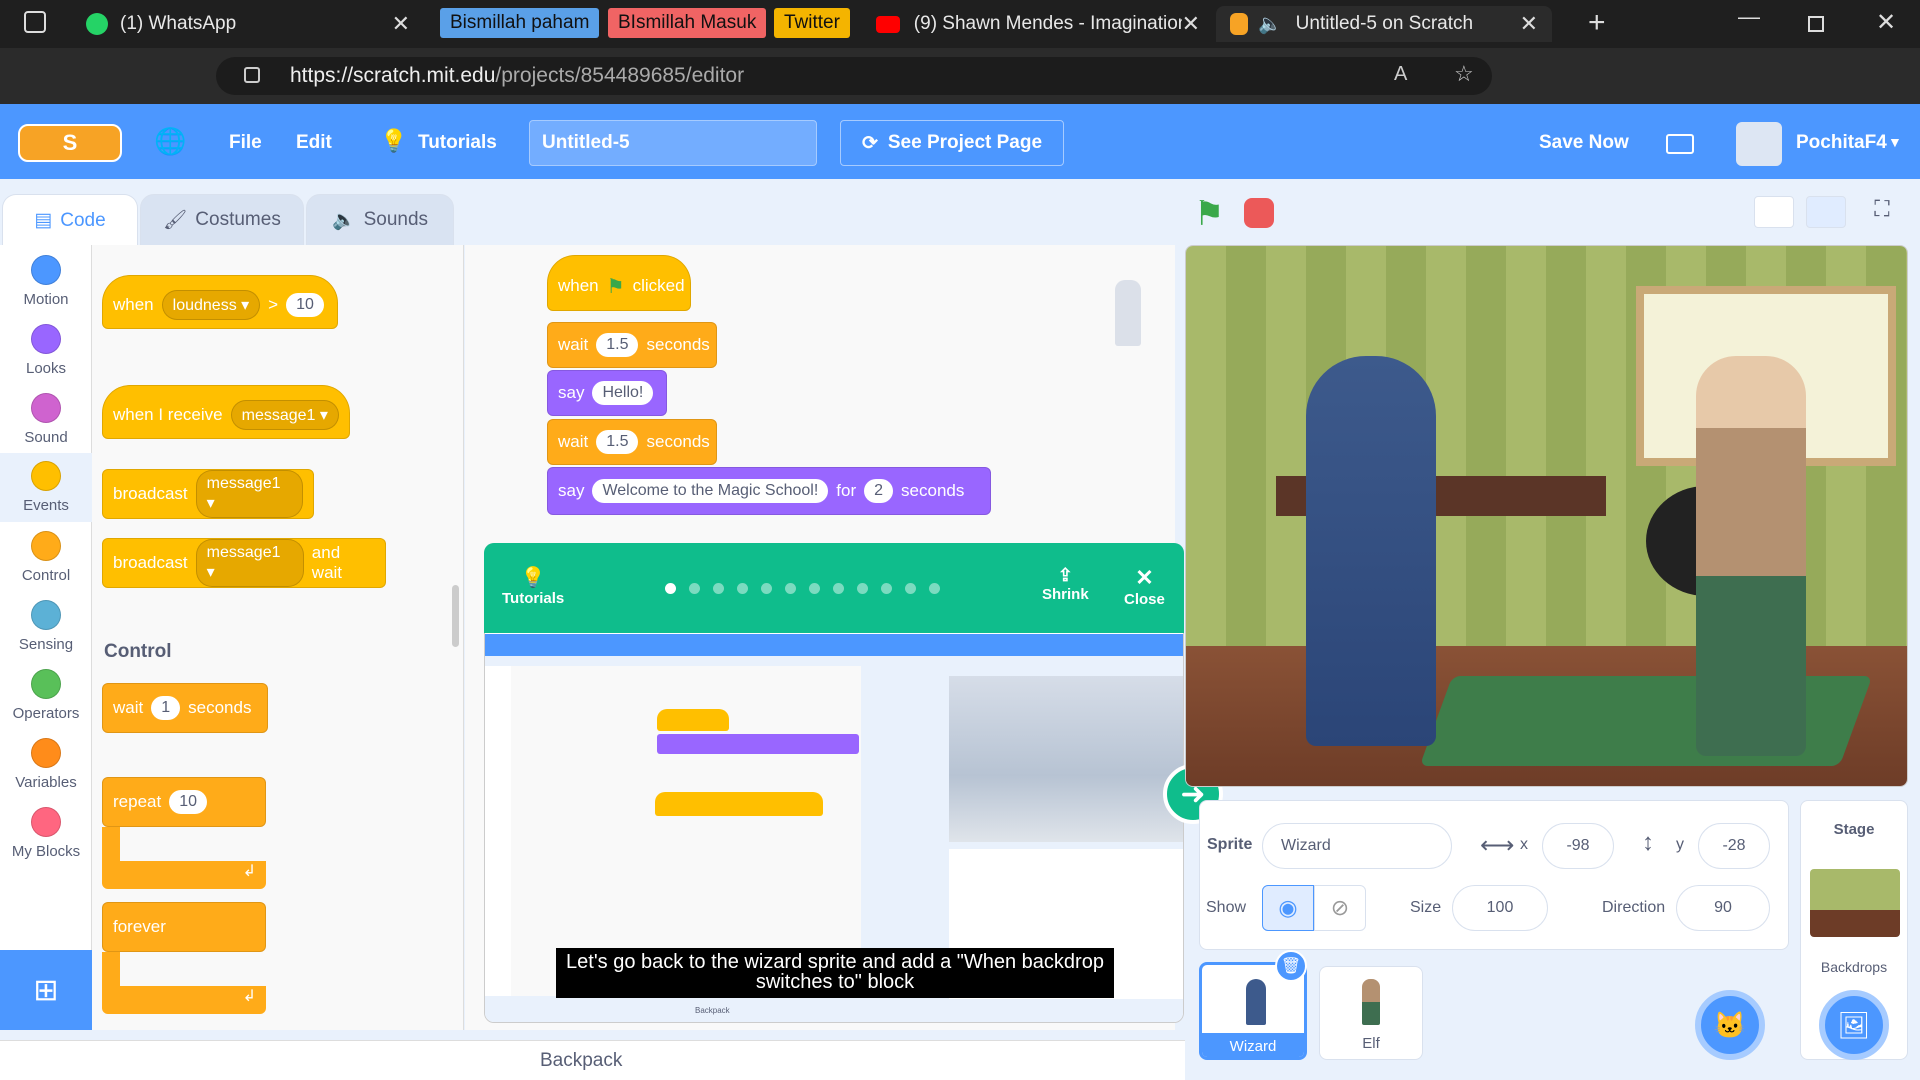  Describe the element at coordinates (1680, 144) in the screenshot. I see `my-stuff-folder-icon` at that location.